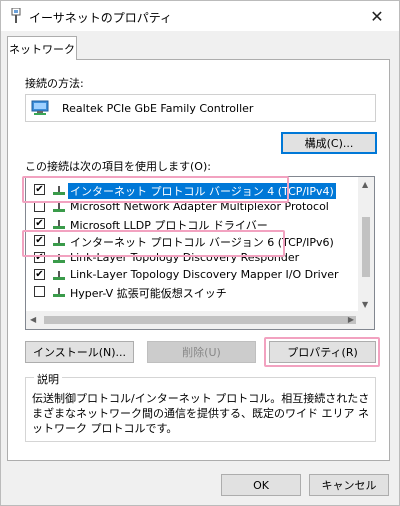 This screenshot has height=506, width=400. Describe the element at coordinates (185, 257) in the screenshot. I see `item-label: Link-Layer Topology Discovery Responder` at that location.